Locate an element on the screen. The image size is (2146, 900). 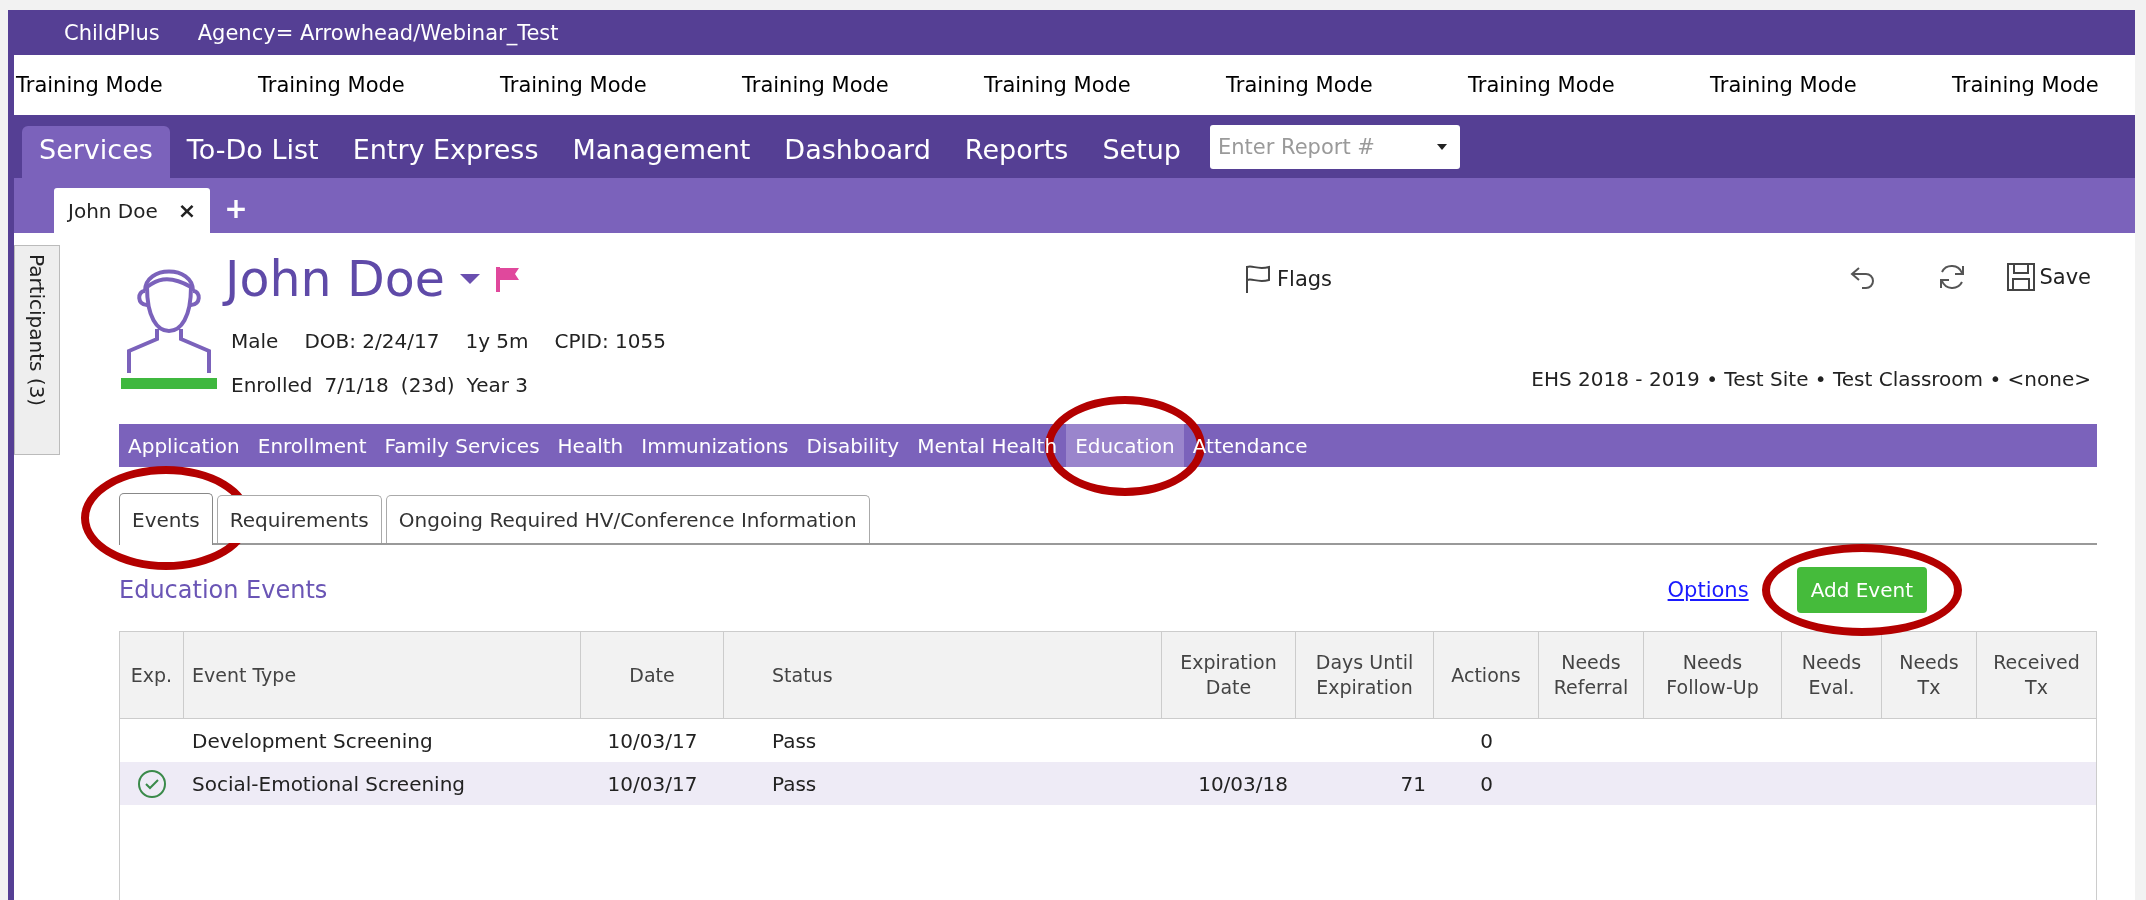
table-cell: 10/03/18 is located at coordinates (1243, 783).